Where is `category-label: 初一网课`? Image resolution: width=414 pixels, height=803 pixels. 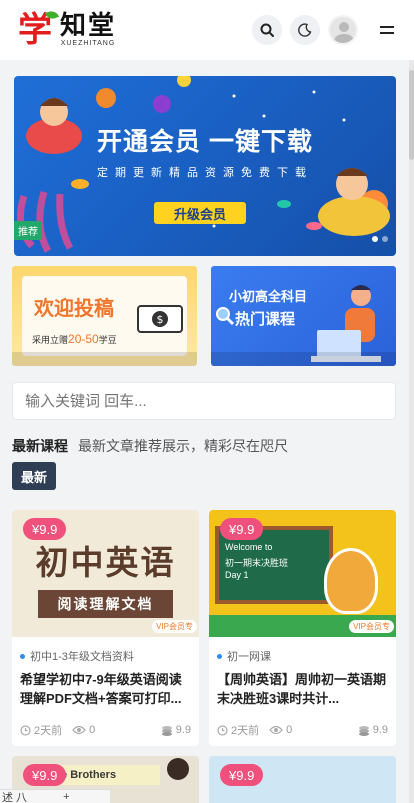 category-label: 初一网课 is located at coordinates (249, 657).